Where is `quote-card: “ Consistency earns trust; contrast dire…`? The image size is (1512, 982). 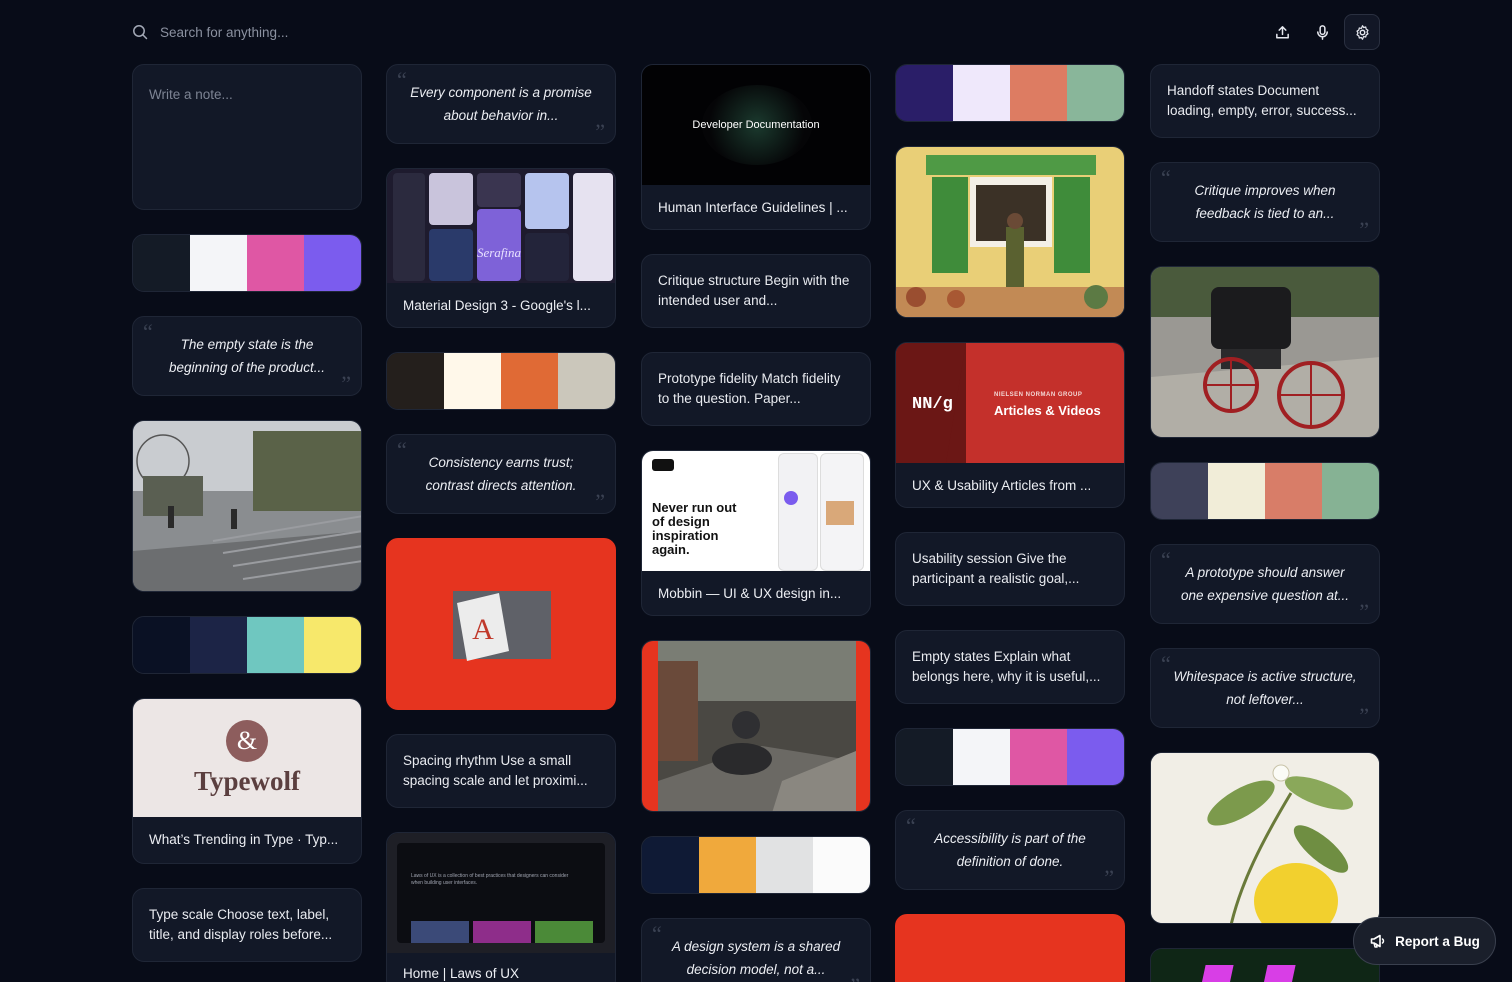
quote-card: “ Consistency earns trust; contrast dire… is located at coordinates (501, 474).